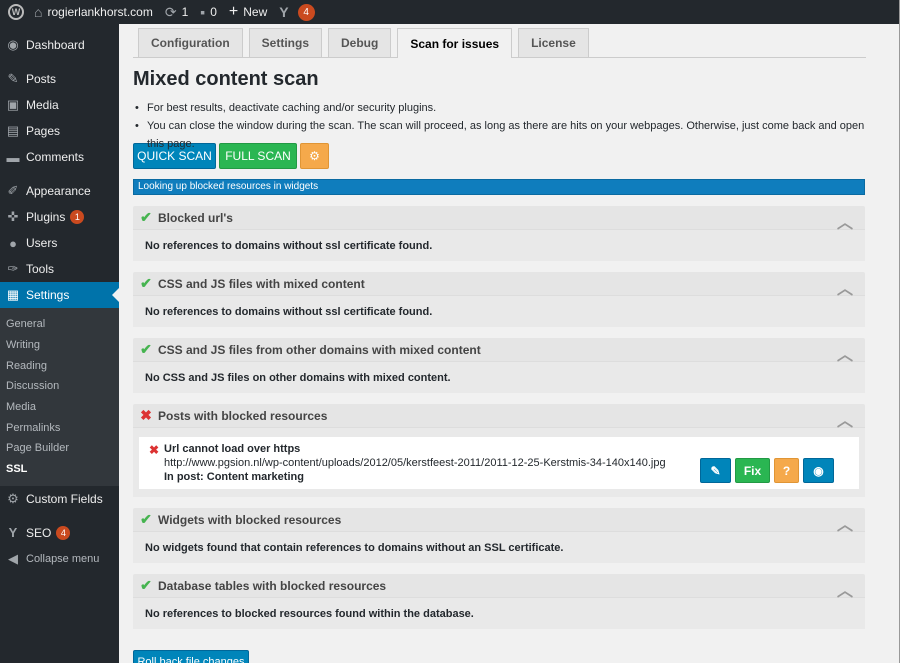 The image size is (900, 663). I want to click on sidebar-item-settings: ▦ Settings, so click(59, 295).